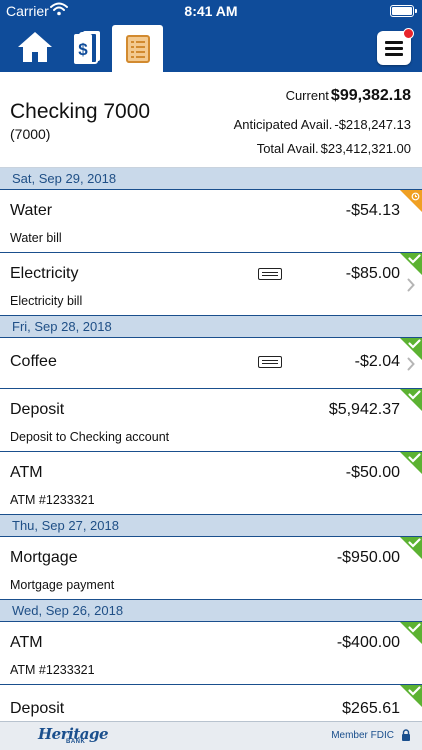 The image size is (422, 750). What do you see at coordinates (80, 111) in the screenshot?
I see `account-name: Checking 7000` at bounding box center [80, 111].